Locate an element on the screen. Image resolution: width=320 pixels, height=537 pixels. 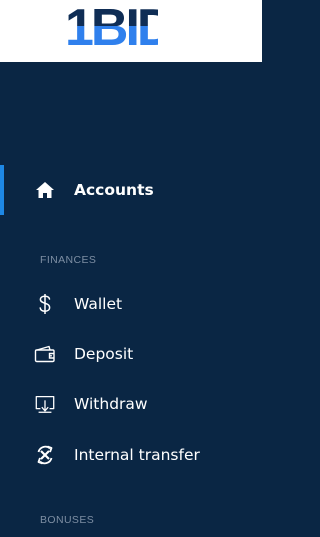
active-indicator is located at coordinates (2, 190).